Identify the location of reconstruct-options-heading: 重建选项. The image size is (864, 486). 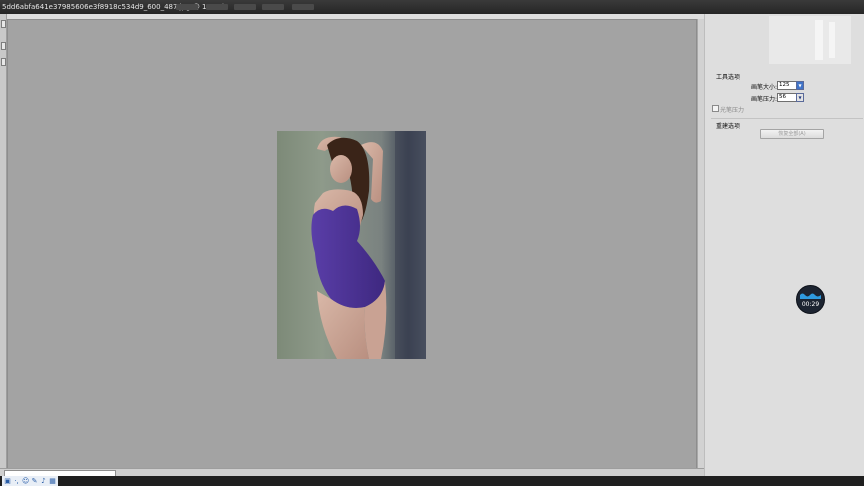
(728, 126).